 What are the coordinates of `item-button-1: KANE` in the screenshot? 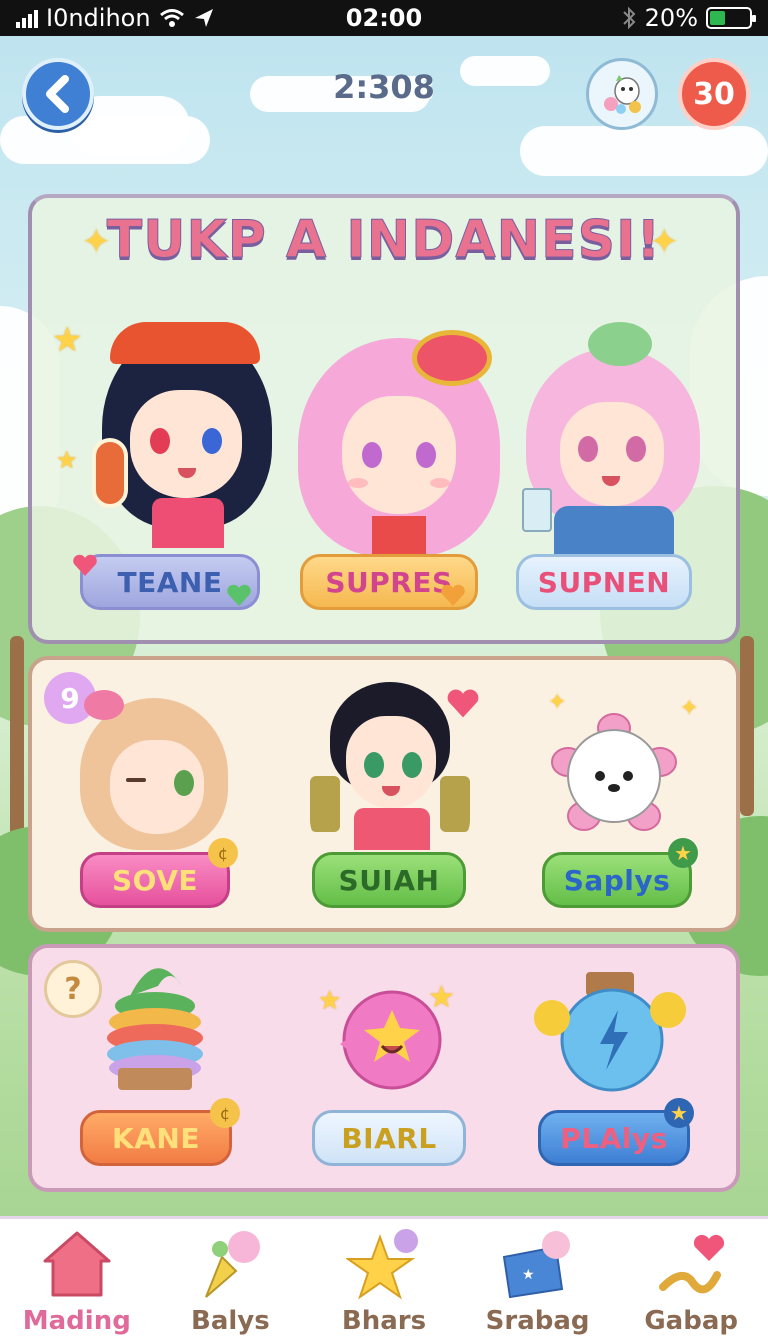 It's located at (156, 1138).